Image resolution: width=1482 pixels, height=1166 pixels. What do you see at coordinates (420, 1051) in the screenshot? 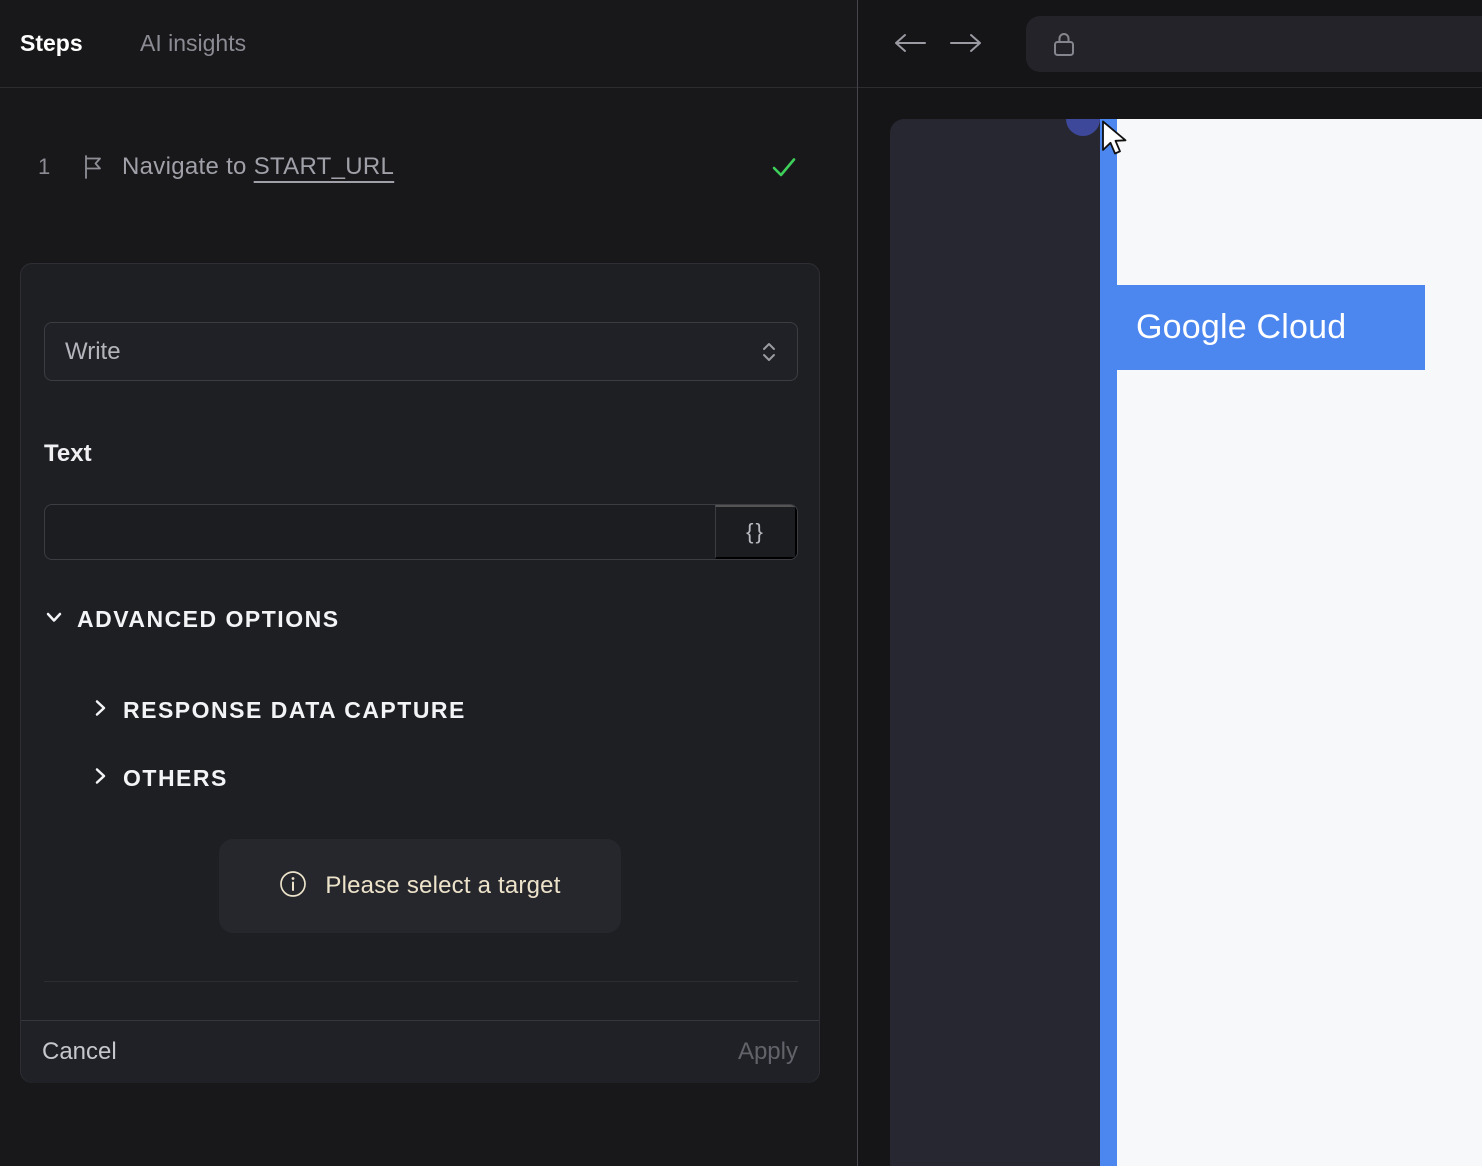
I see `card-footer: Cancel Apply` at bounding box center [420, 1051].